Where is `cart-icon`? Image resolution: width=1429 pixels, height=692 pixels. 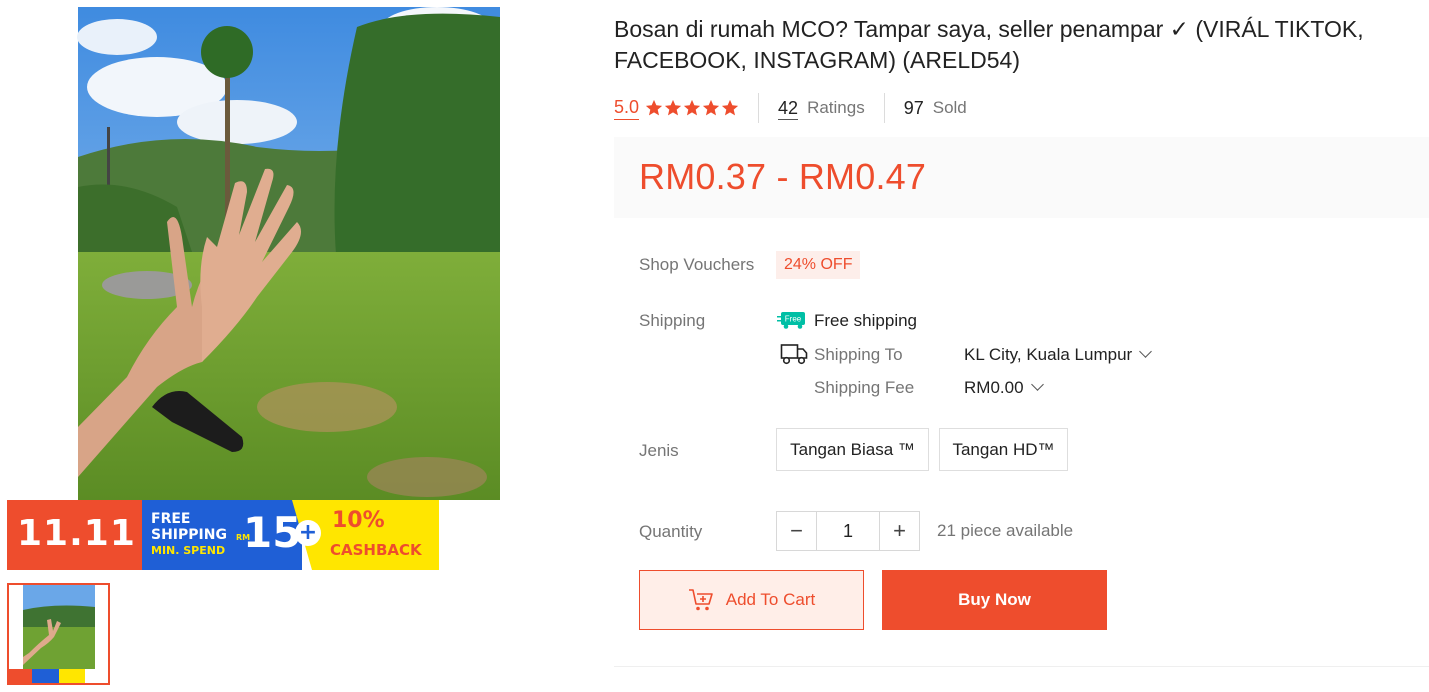 cart-icon is located at coordinates (700, 600).